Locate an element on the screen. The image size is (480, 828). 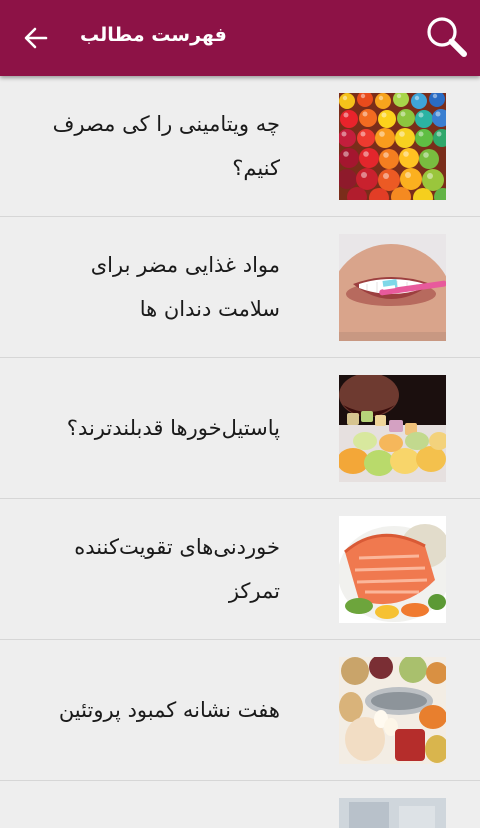
search-icon is located at coordinates (447, 37).